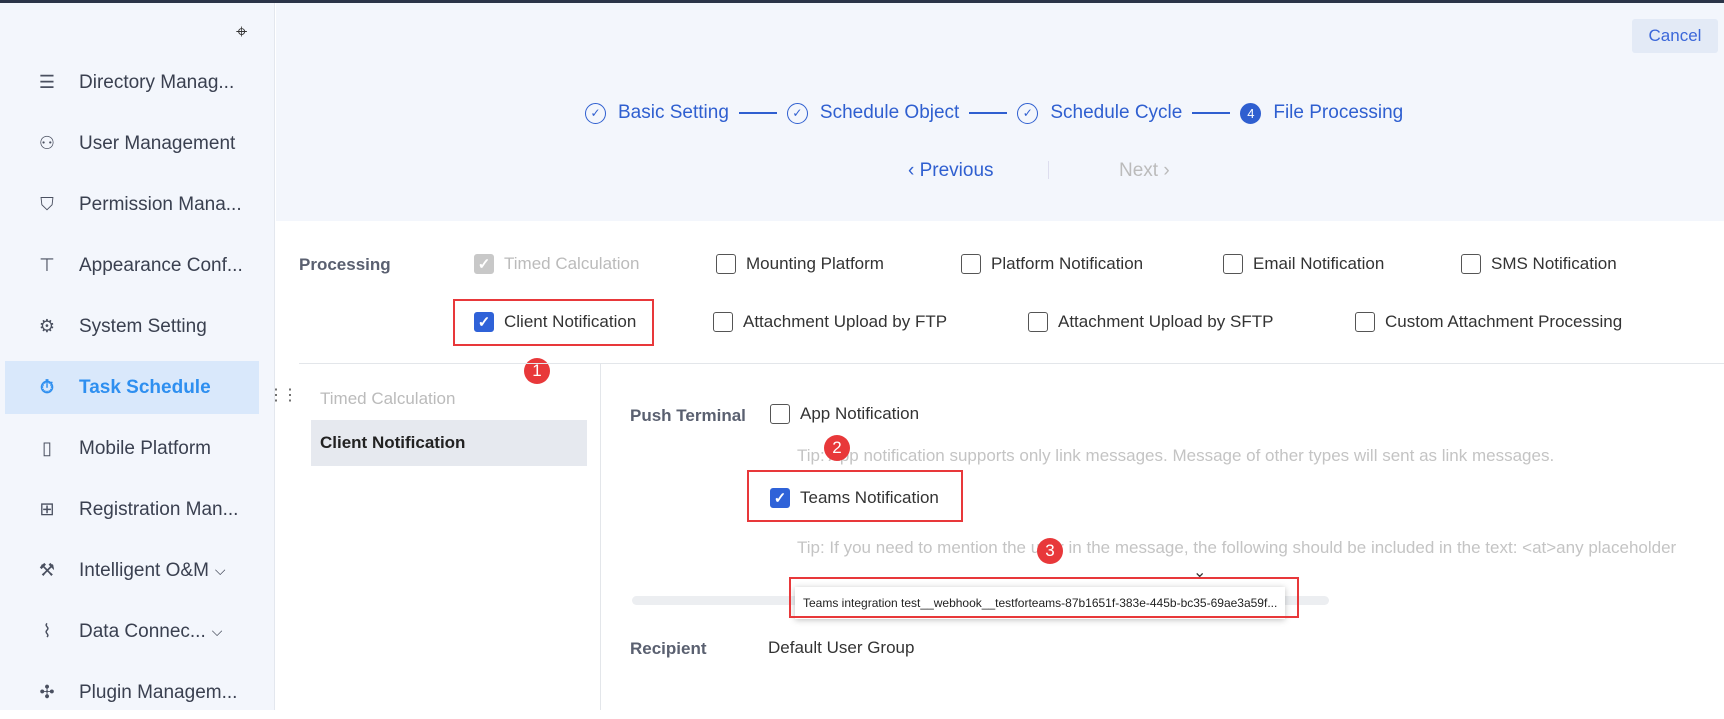 The image size is (1724, 719). What do you see at coordinates (837, 448) in the screenshot?
I see `annotation-badge: 2` at bounding box center [837, 448].